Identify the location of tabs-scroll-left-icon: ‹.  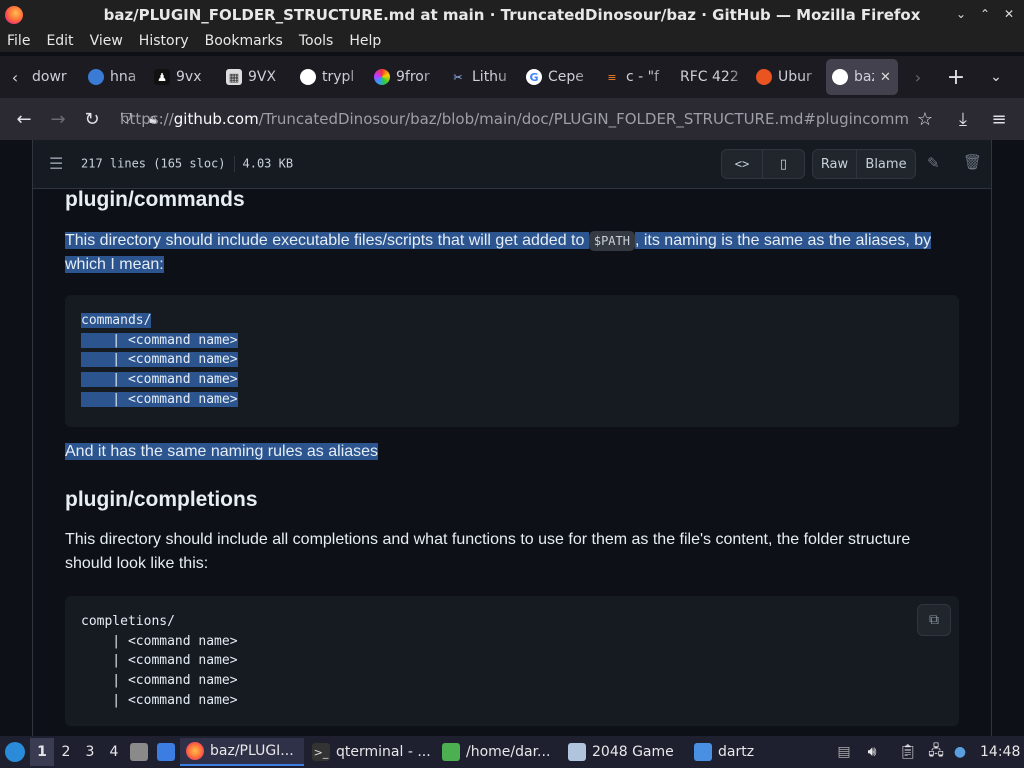
(15, 77).